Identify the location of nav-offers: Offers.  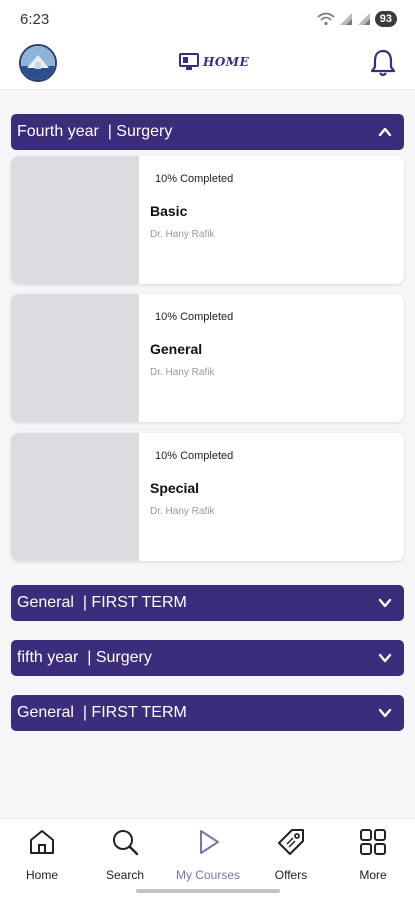
(291, 854).